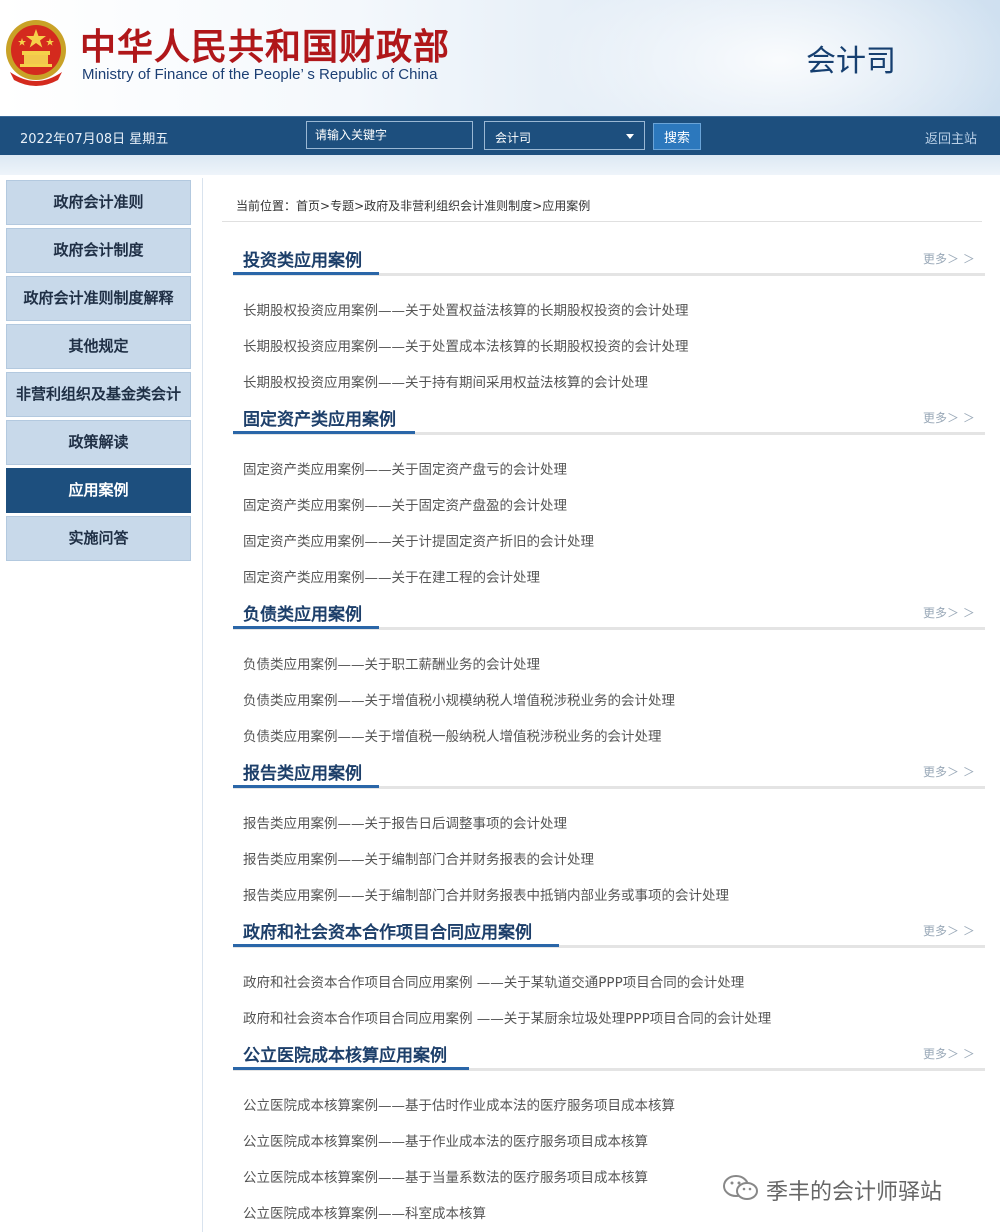 This screenshot has height=1232, width=1000. What do you see at coordinates (760, 58) in the screenshot?
I see `header-glow` at bounding box center [760, 58].